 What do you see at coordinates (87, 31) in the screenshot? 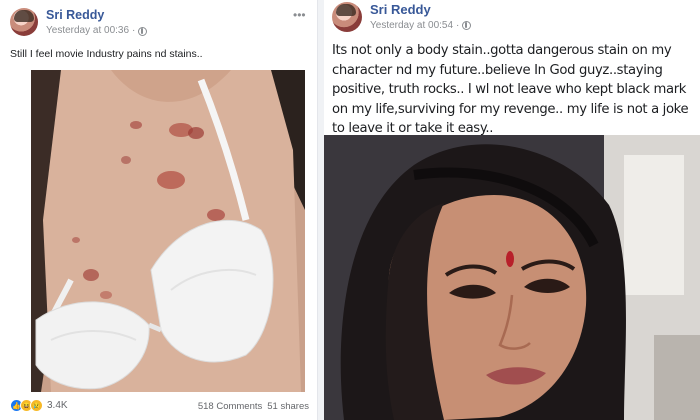
I see `timestamp: Yesterday at 00:36` at bounding box center [87, 31].